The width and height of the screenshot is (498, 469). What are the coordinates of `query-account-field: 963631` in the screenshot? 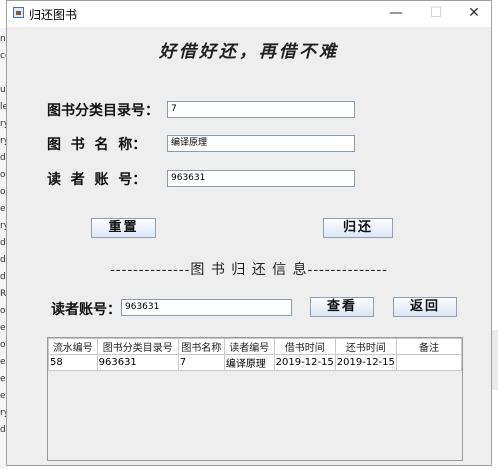 It's located at (206, 307).